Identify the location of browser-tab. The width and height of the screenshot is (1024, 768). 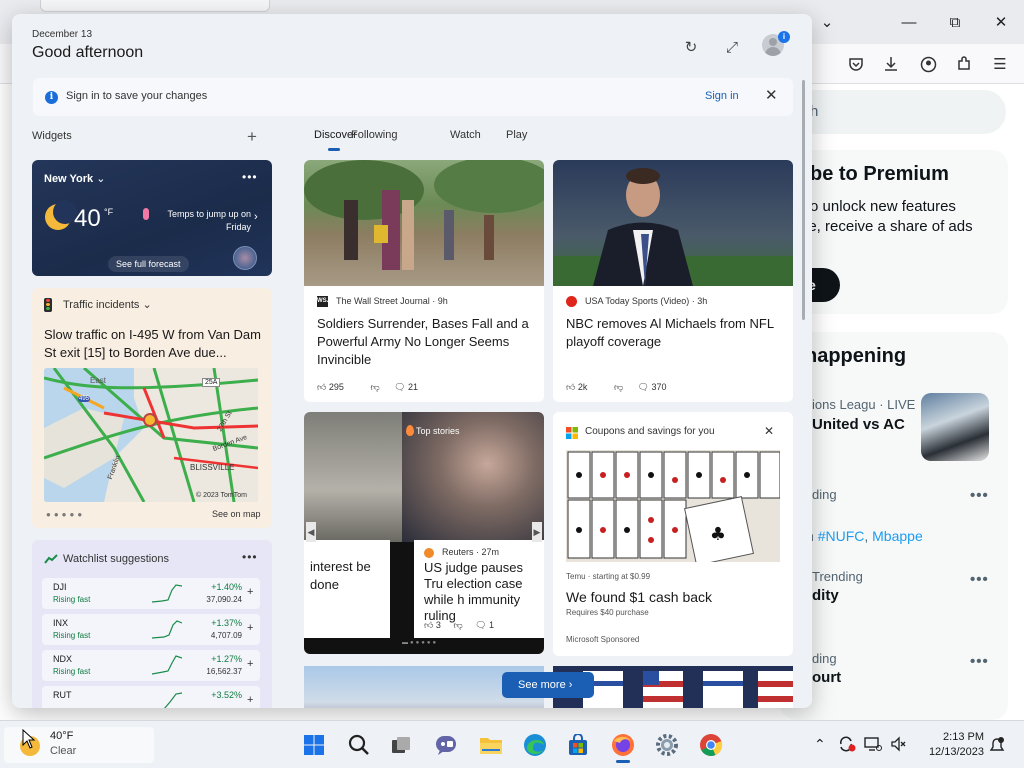
(155, 6).